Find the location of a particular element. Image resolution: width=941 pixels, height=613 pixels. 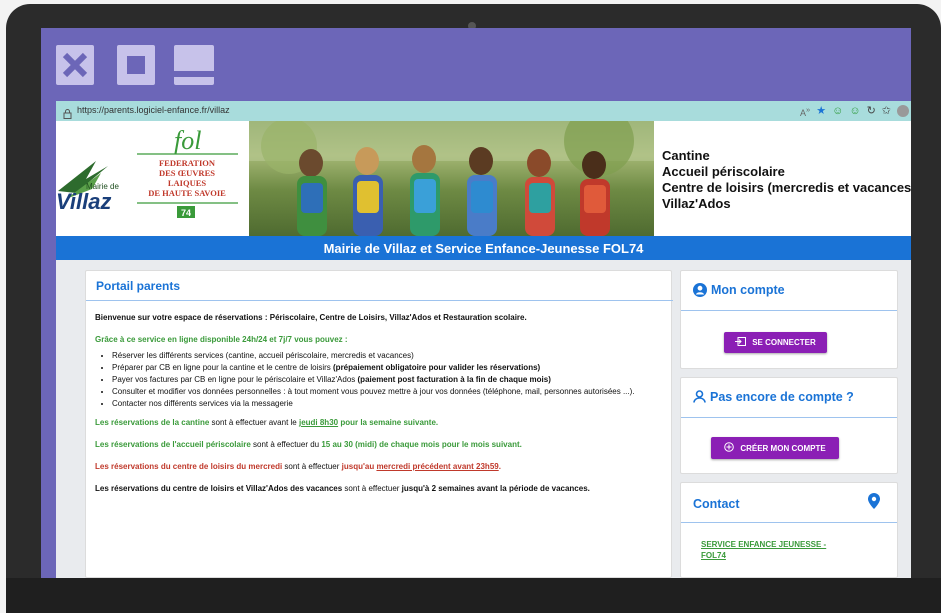

location-pin-icon is located at coordinates (874, 503).